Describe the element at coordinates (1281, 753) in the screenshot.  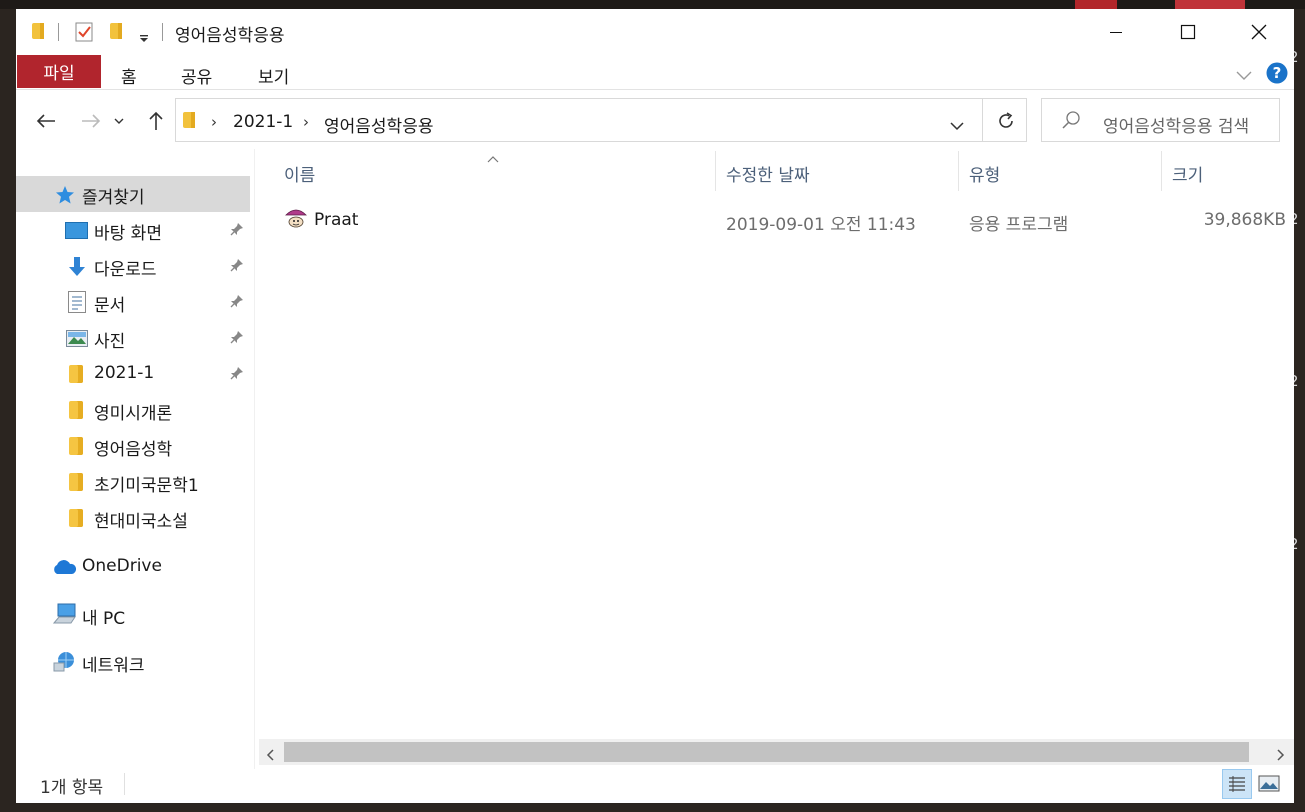
I see `scroll-right-icon` at that location.